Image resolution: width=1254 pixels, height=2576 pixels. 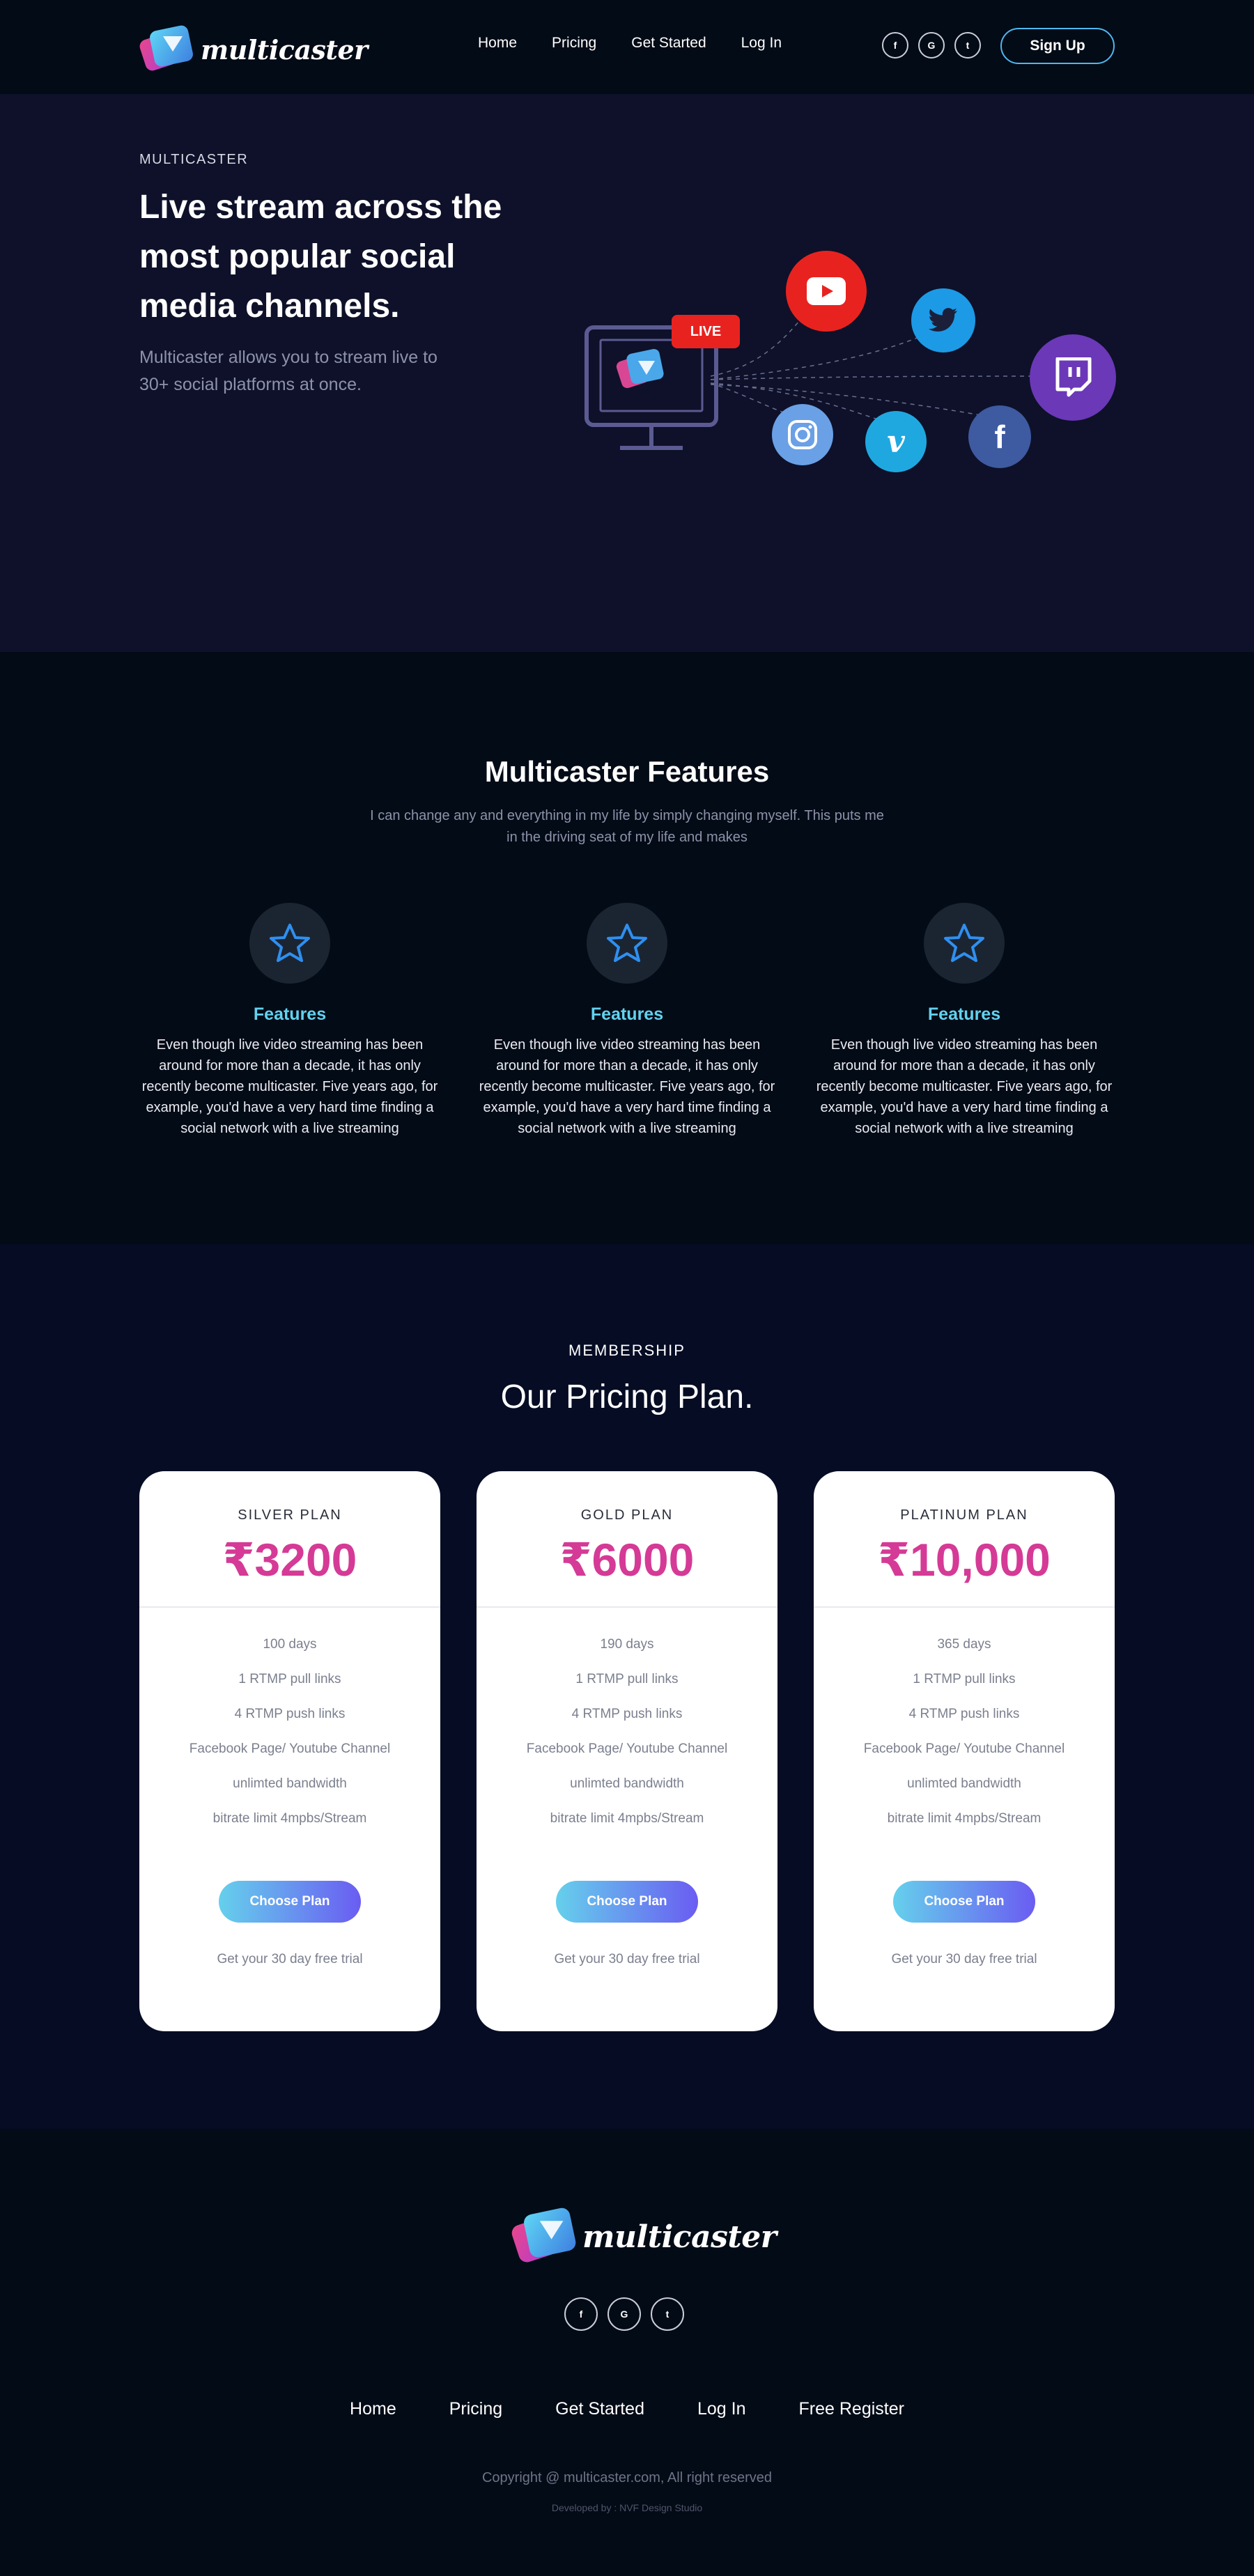 What do you see at coordinates (850, 362) in the screenshot?
I see `hero-illustration: LIVE v f` at bounding box center [850, 362].